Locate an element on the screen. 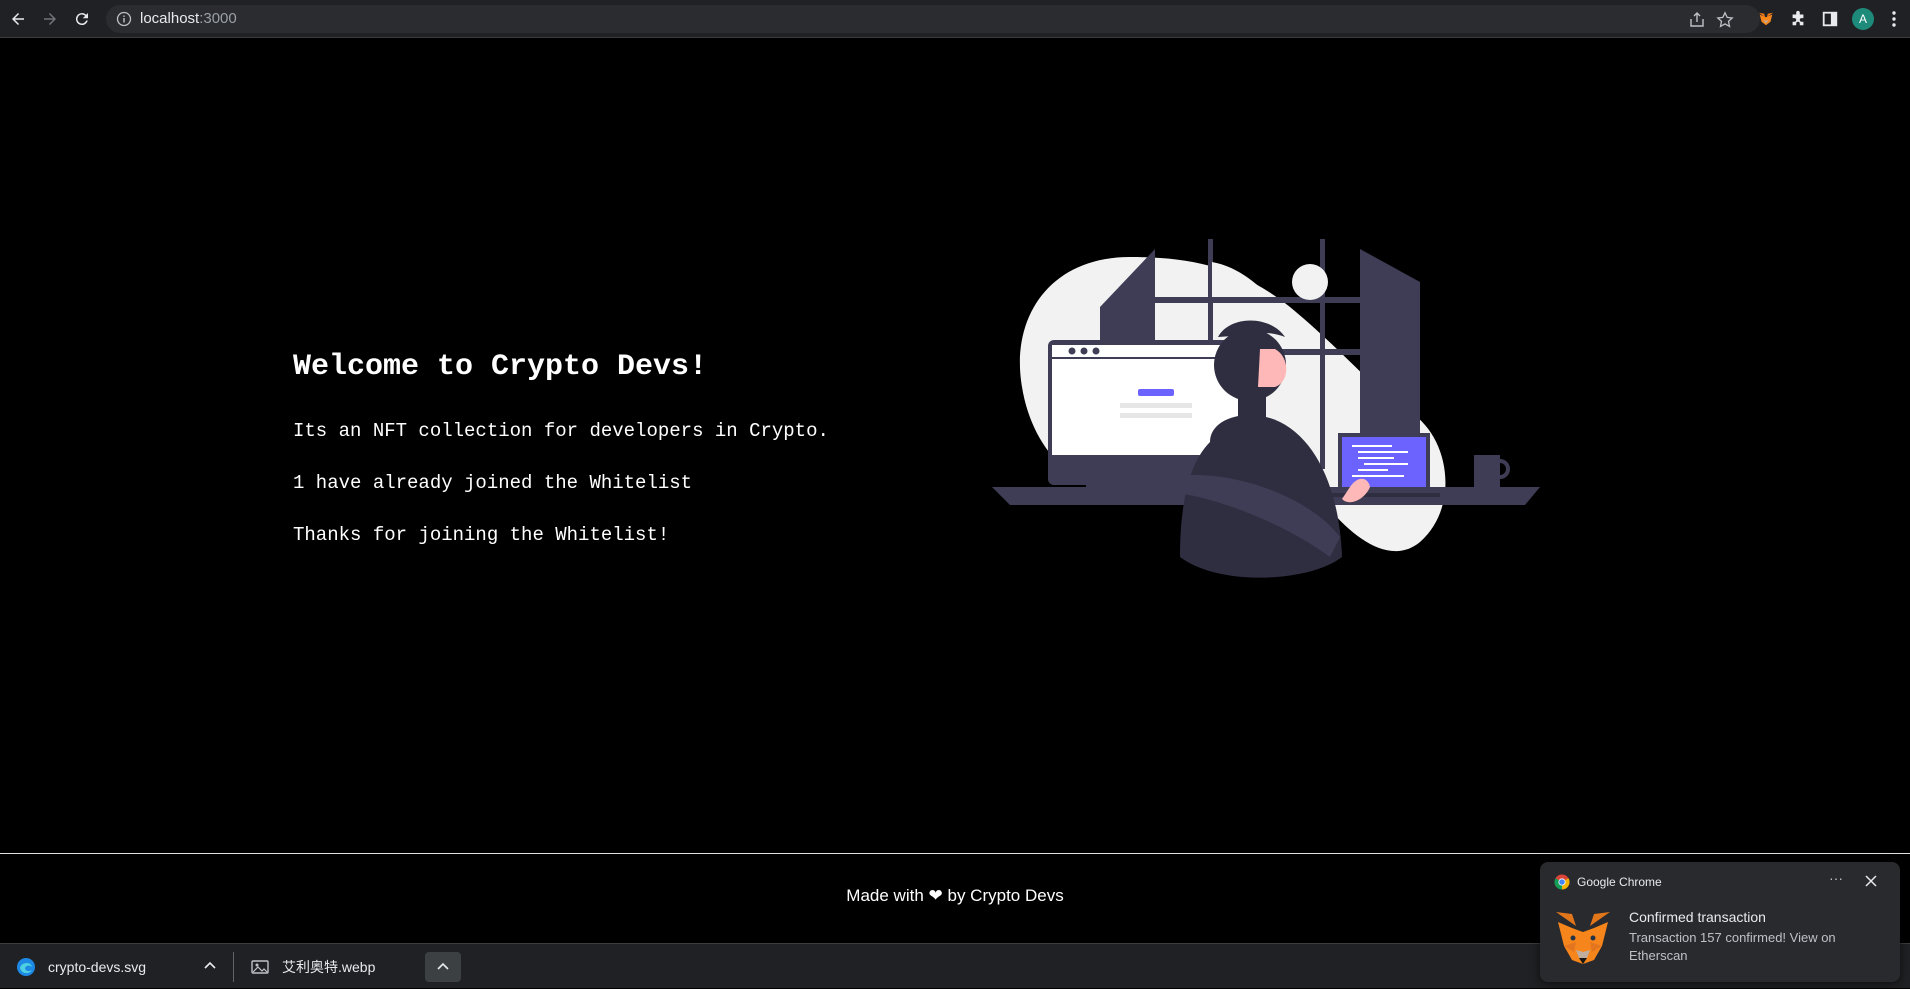 Image resolution: width=1910 pixels, height=989 pixels. url-text: localhost:3000 is located at coordinates (188, 18).